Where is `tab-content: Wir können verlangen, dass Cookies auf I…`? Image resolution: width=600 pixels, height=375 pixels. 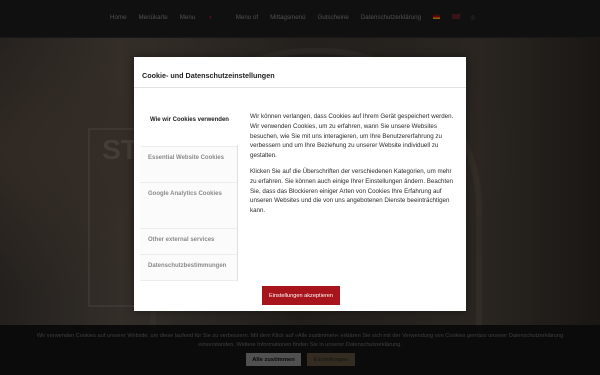 tab-content: Wir können verlangen, dass Cookies auf I… is located at coordinates (354, 167).